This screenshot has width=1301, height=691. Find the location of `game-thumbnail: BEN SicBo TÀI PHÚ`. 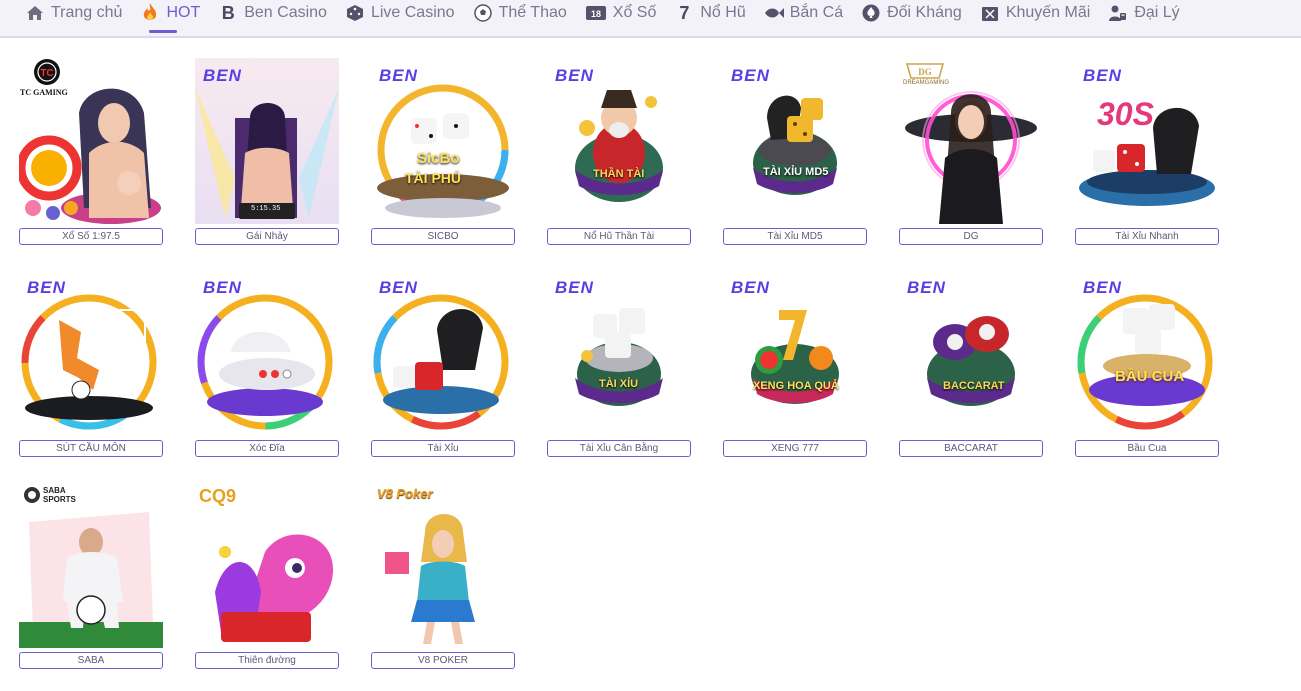

game-thumbnail: BEN SicBo TÀI PHÚ is located at coordinates (443, 141).